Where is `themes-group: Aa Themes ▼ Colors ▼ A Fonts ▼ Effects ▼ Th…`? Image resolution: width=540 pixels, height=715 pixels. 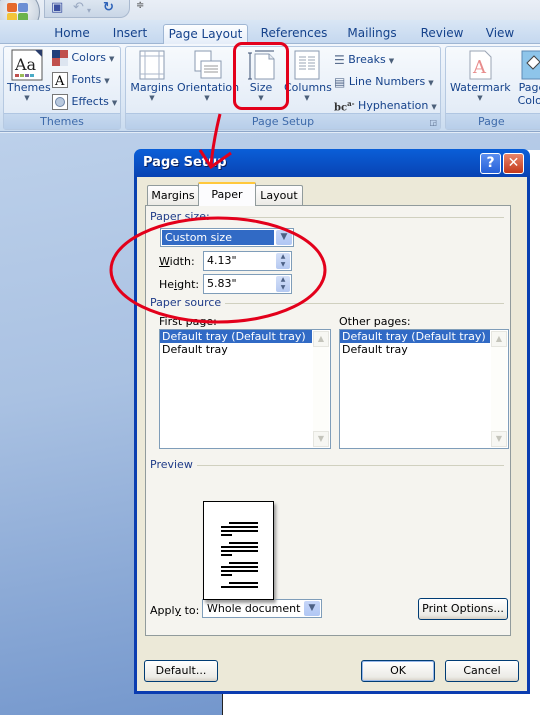
themes-group: Aa Themes ▼ Colors ▼ A Fonts ▼ Effects ▼ Th… is located at coordinates (62, 88).